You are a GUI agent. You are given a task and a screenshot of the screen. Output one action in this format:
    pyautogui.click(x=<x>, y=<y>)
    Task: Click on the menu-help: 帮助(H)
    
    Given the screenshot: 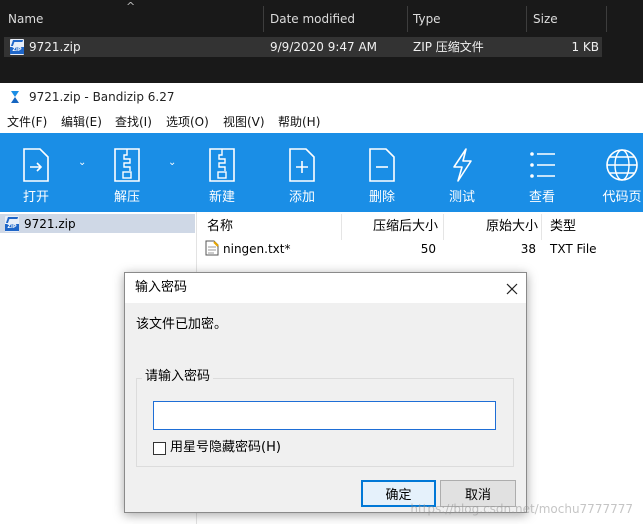 What is the action you would take?
    pyautogui.click(x=299, y=122)
    